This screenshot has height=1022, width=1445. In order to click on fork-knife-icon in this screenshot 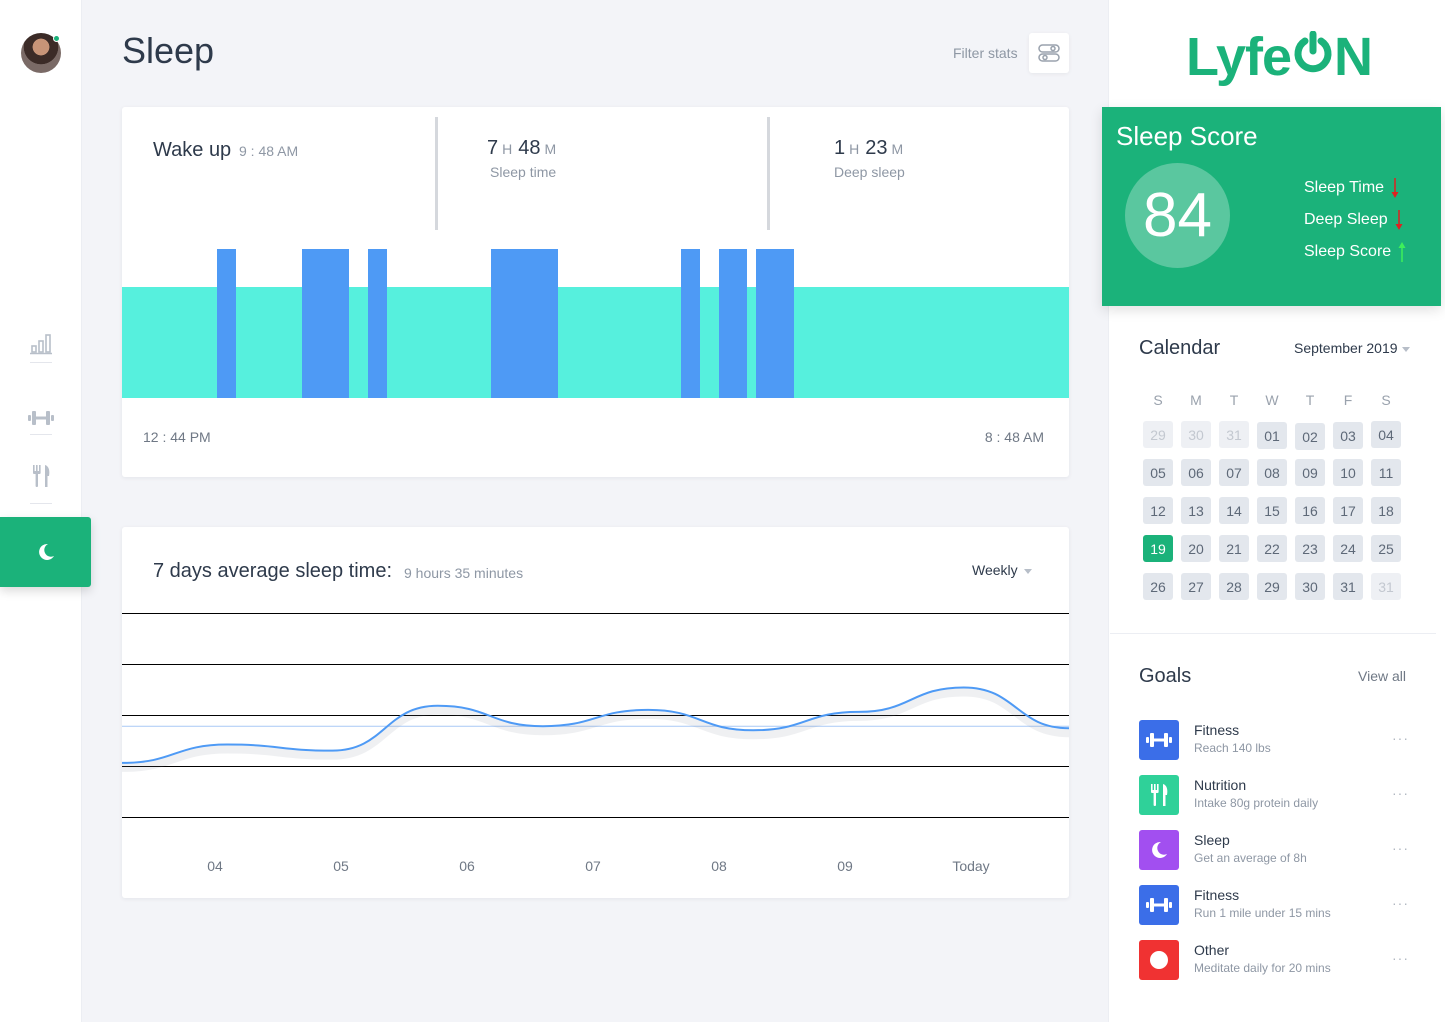, I will do `click(1159, 795)`.